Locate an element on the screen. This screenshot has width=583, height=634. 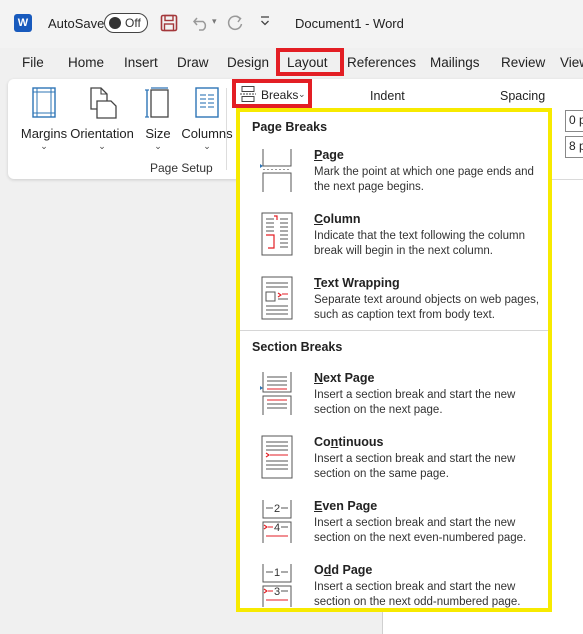
tab-file: File is located at coordinates (33, 62).